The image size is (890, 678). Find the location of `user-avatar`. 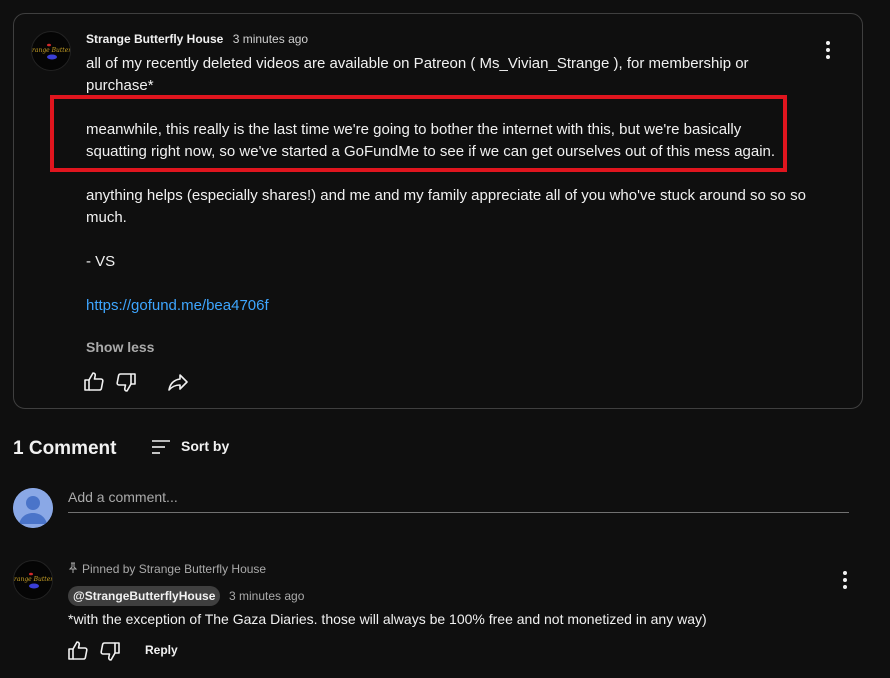

user-avatar is located at coordinates (33, 508).